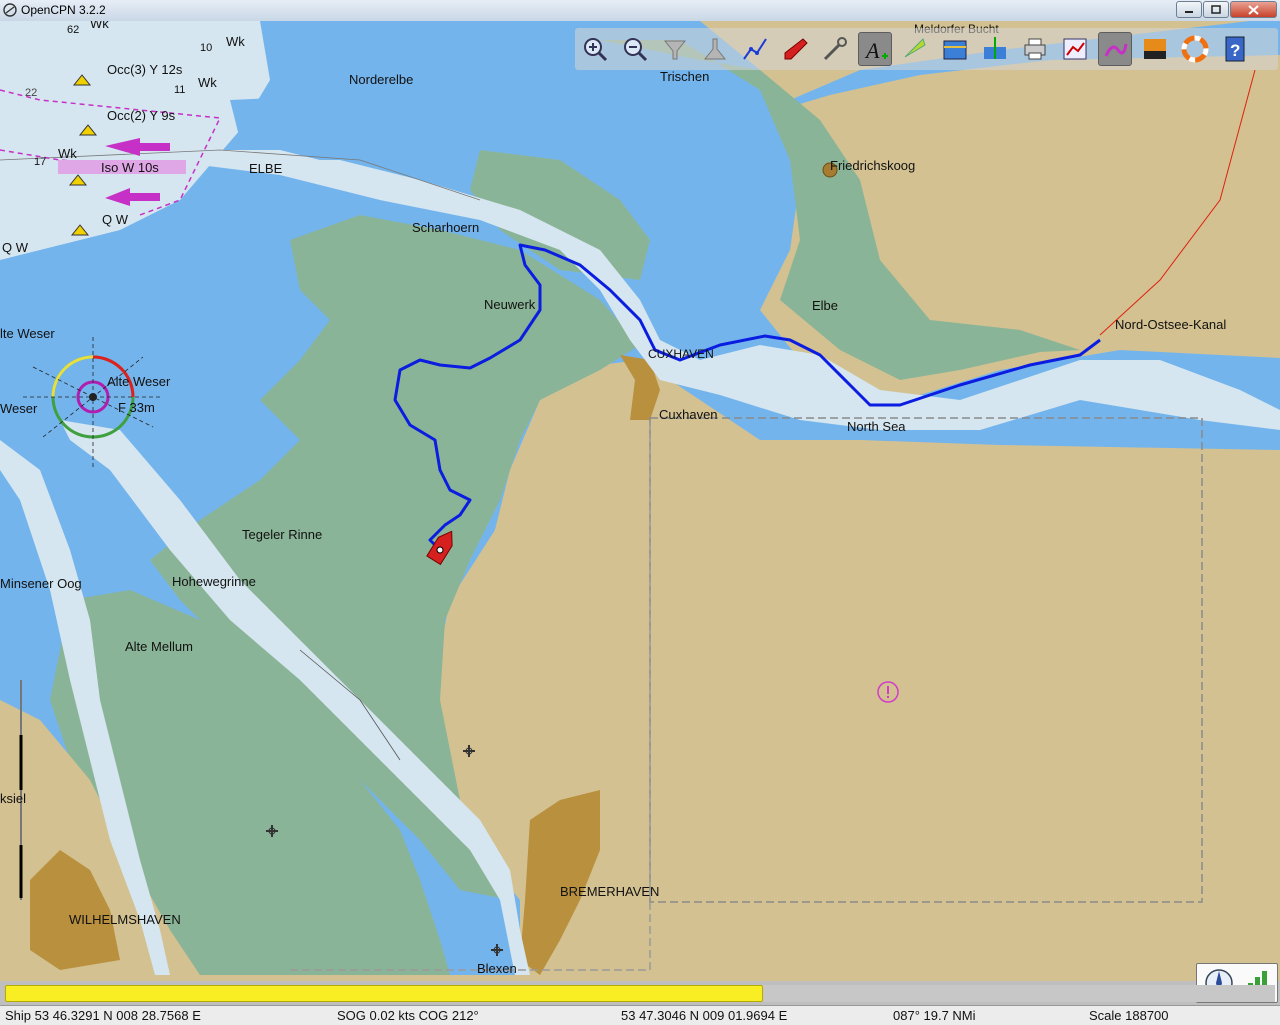 The height and width of the screenshot is (1025, 1280). Describe the element at coordinates (179, 90) in the screenshot. I see `depth-label: 11` at that location.